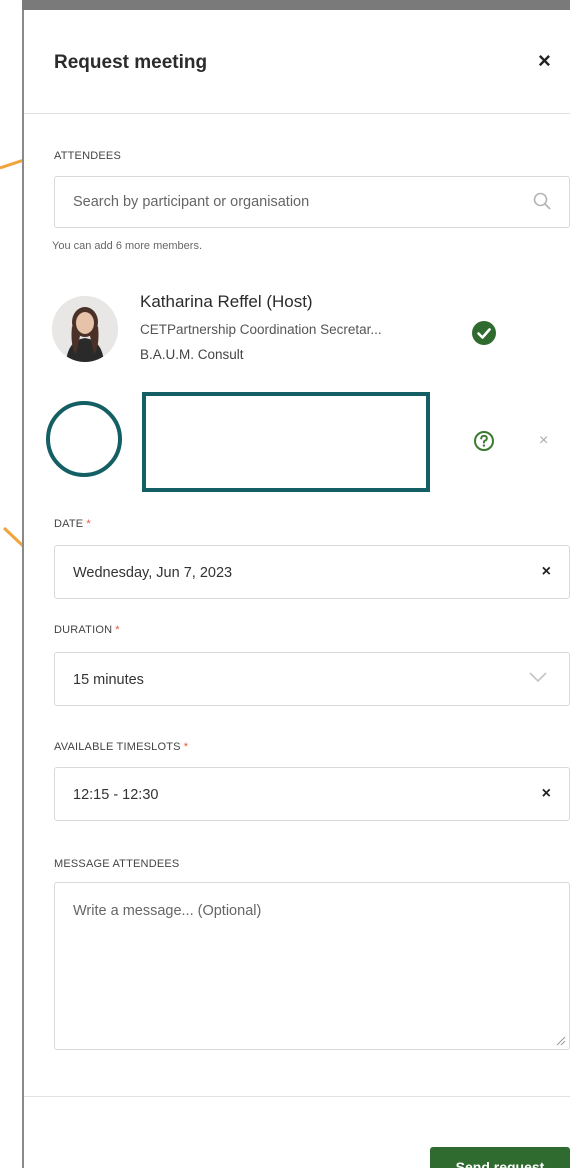 This screenshot has height=1168, width=570. Describe the element at coordinates (312, 679) in the screenshot. I see `duration-select: 15 minutes` at that location.